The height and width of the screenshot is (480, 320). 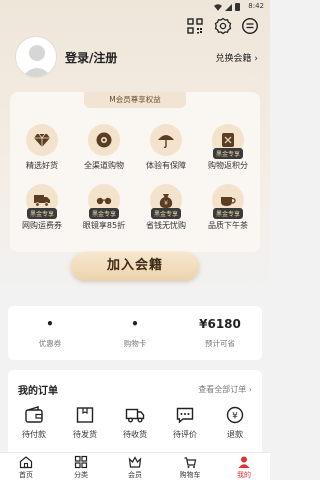 I want to click on status-bar: 8:42, so click(x=135, y=7).